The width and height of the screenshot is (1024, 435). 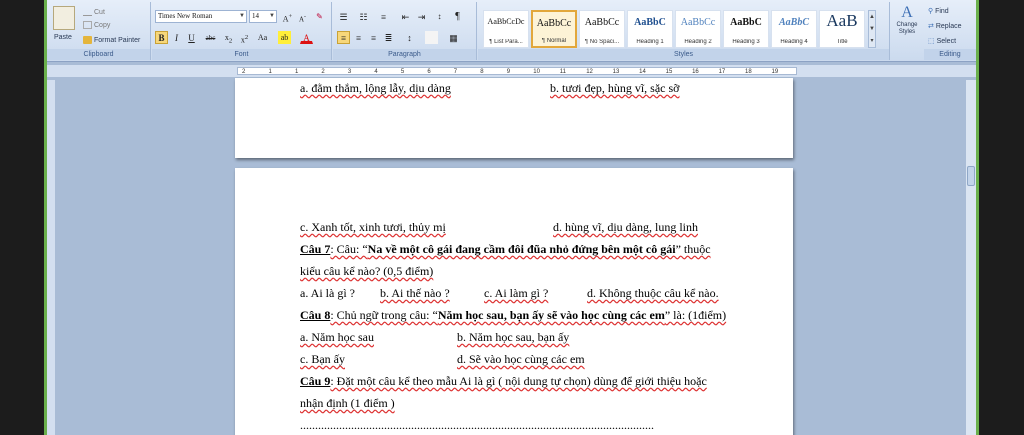 I want to click on styles-scroll-arrows: ▲ ▼ ▾, so click(x=872, y=29).